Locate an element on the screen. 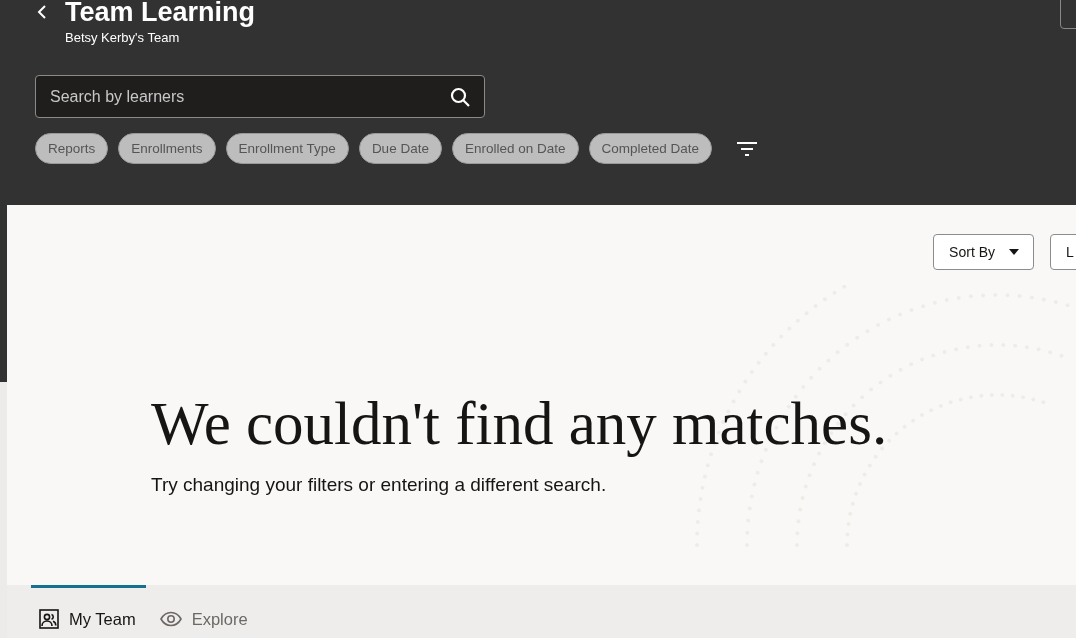 Image resolution: width=1076 pixels, height=638 pixels. empty-state-heading: We couldn't find any matches. is located at coordinates (520, 424).